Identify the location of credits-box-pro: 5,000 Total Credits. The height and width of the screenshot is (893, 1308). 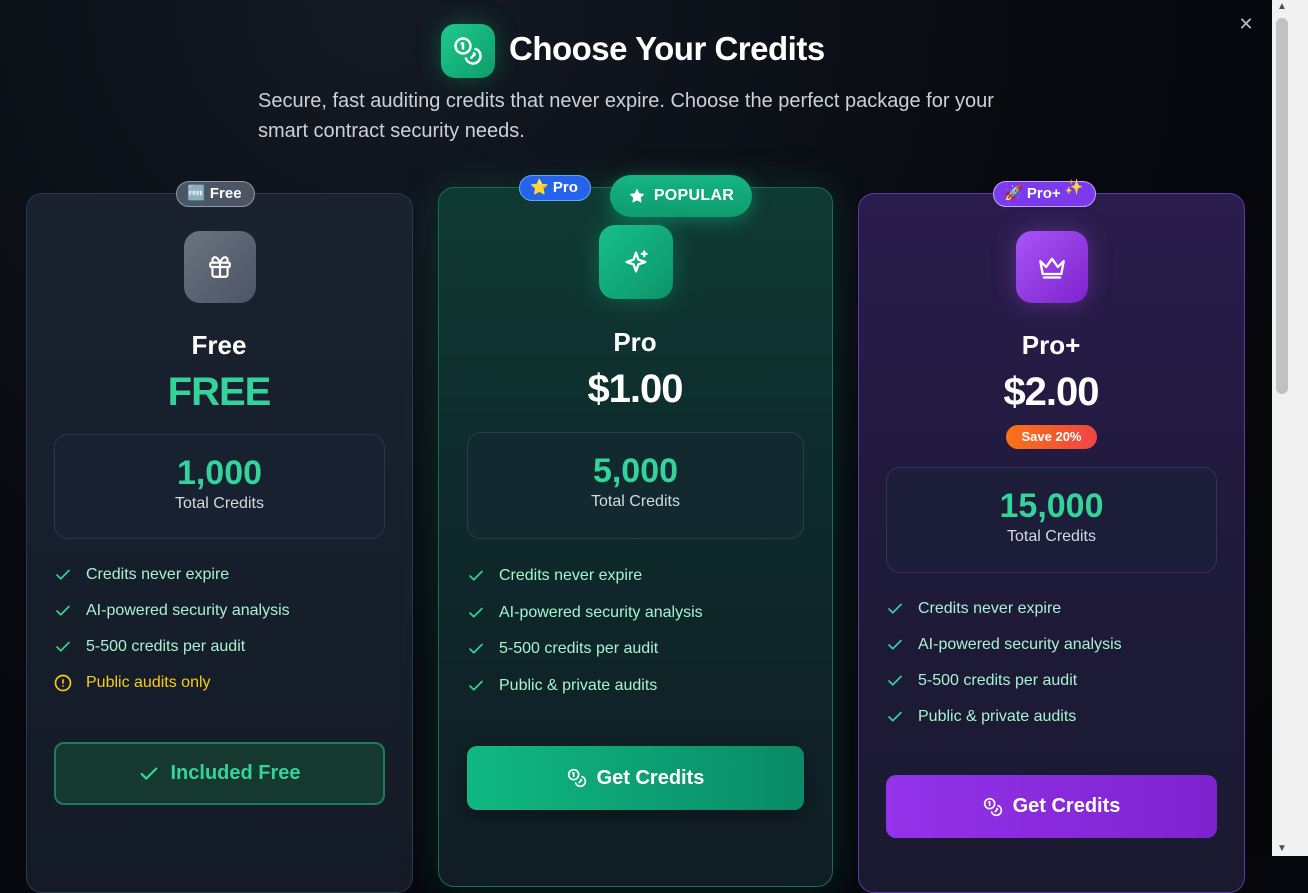
(635, 485).